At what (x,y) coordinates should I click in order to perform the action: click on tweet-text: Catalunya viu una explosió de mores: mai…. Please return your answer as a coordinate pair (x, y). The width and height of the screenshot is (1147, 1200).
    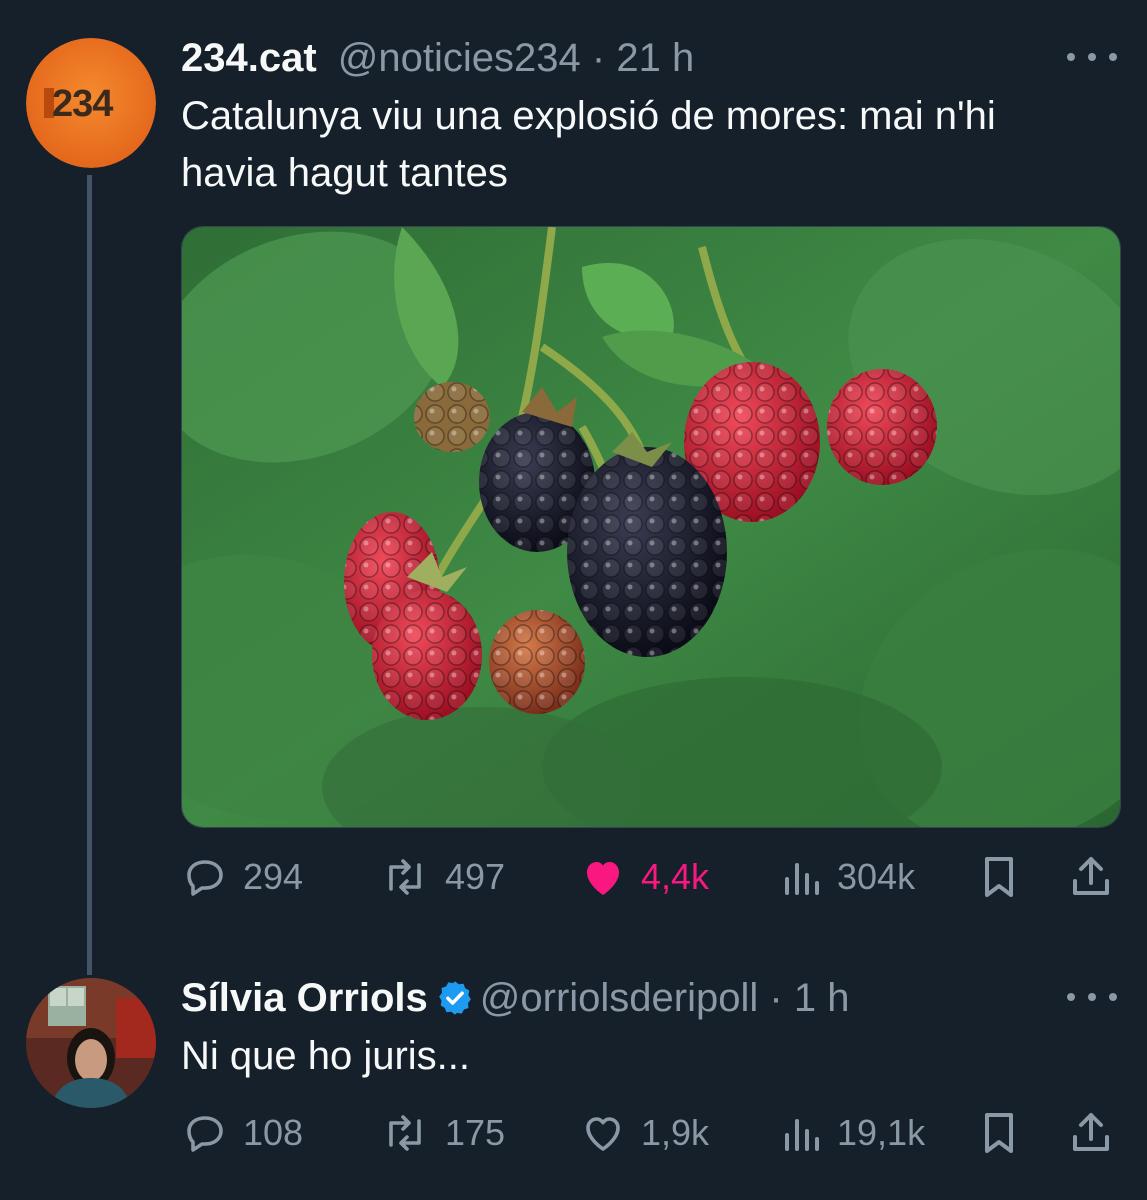
    Looking at the image, I should click on (588, 144).